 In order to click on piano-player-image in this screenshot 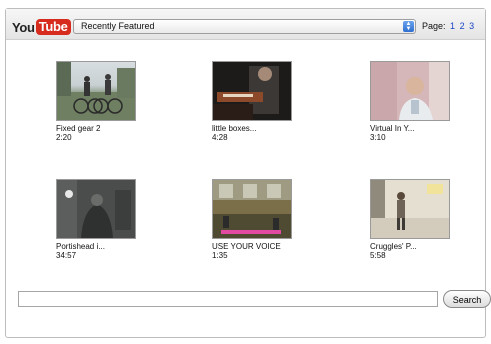, I will do `click(252, 91)`.